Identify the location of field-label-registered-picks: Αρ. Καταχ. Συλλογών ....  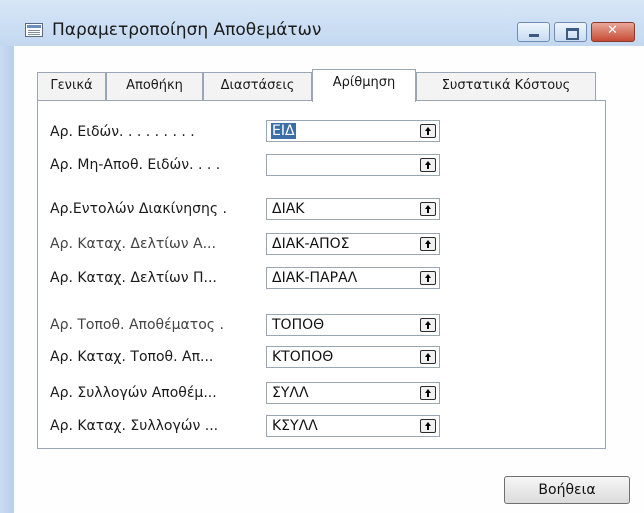
(134, 426).